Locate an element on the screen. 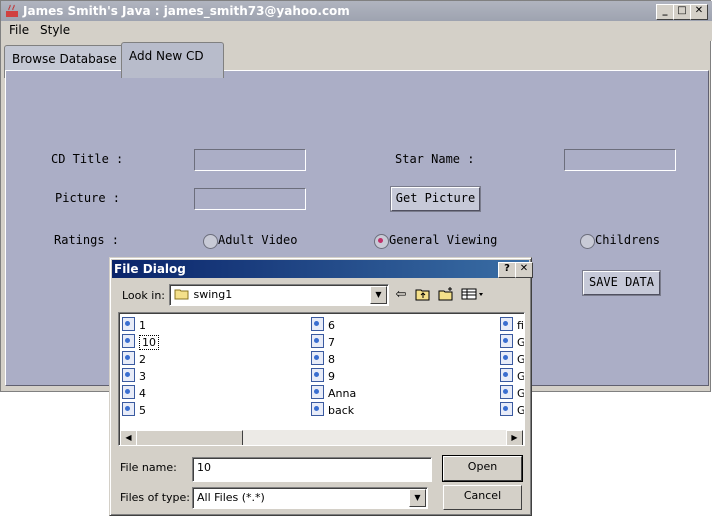 The height and width of the screenshot is (523, 713). radio-adult-video is located at coordinates (210, 241).